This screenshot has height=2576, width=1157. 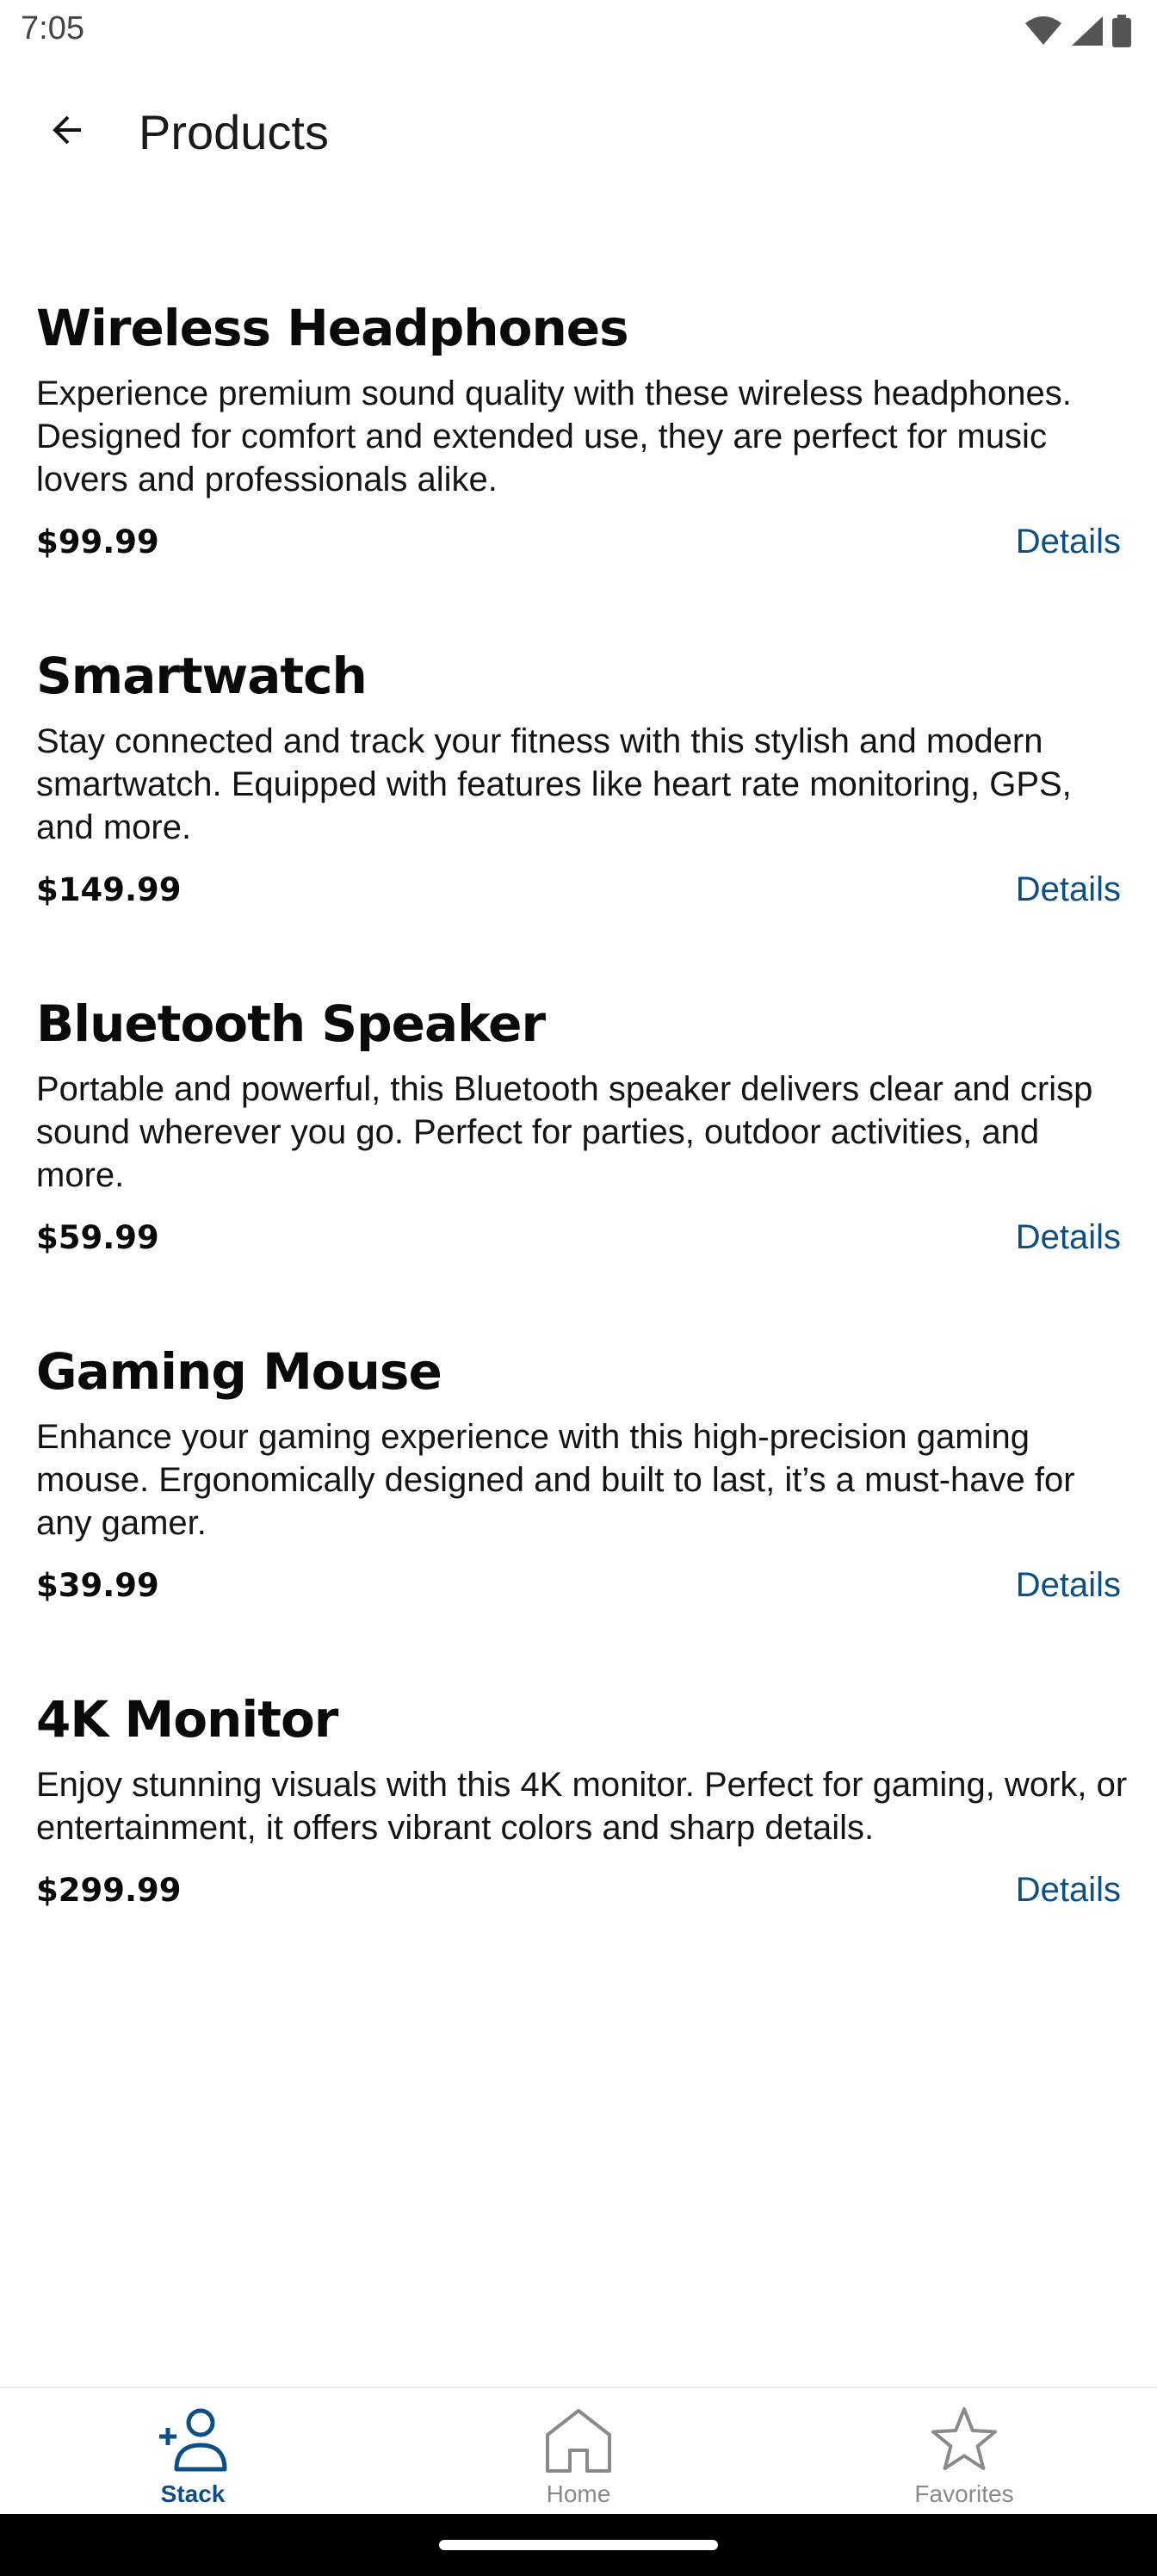 I want to click on product-name: Bluetooth Speaker, so click(x=291, y=1024).